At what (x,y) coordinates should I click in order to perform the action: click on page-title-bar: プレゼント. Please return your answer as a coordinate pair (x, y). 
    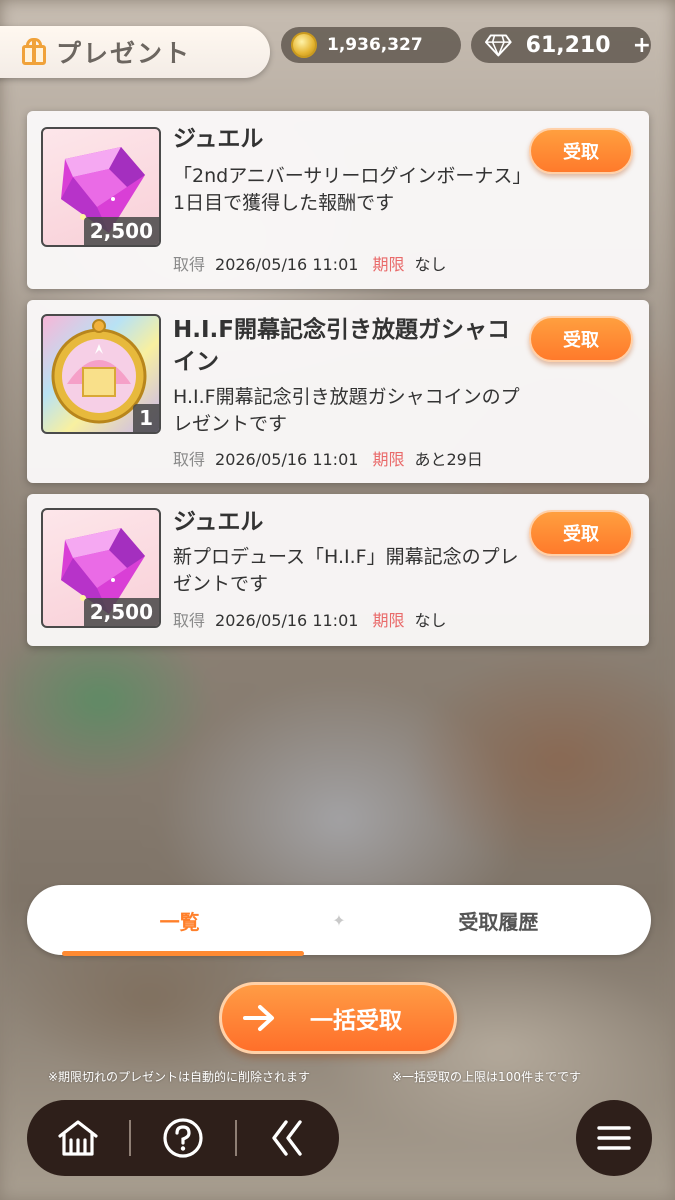
    Looking at the image, I should click on (135, 52).